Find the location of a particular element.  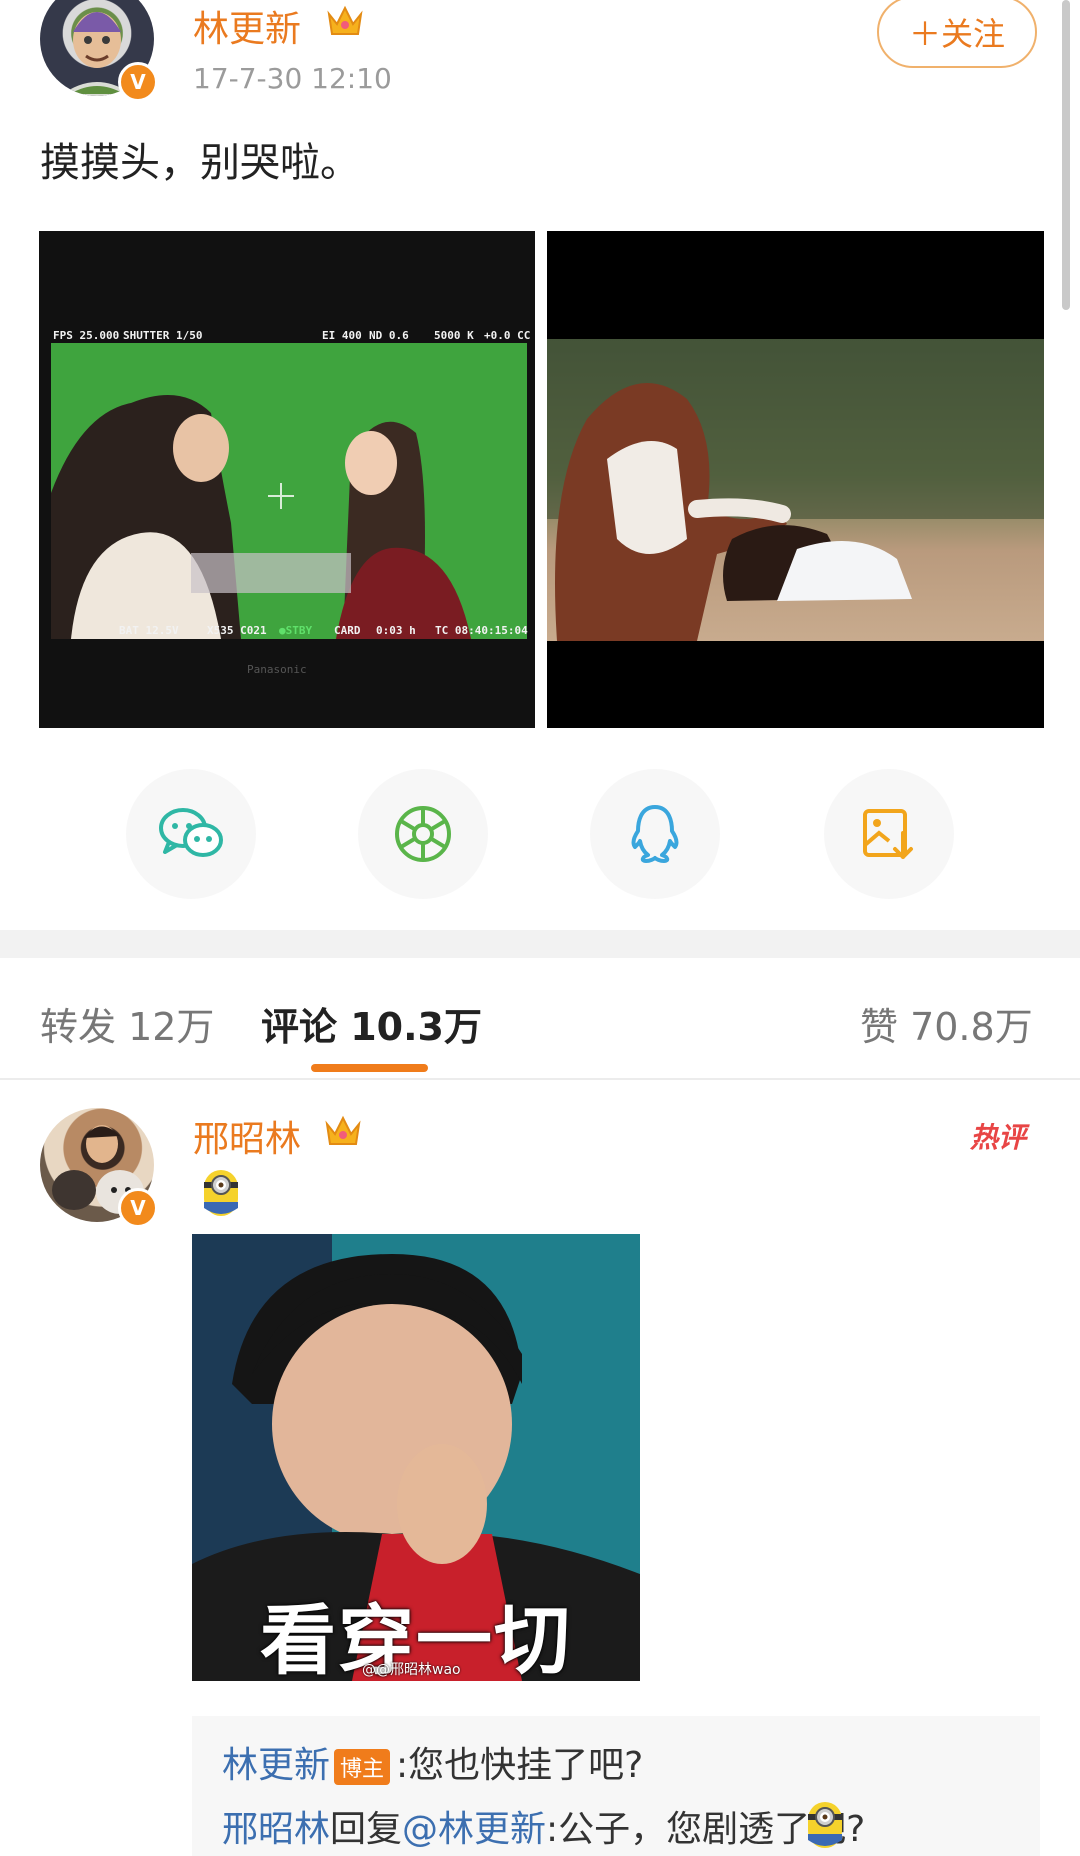

osd-timecode: TC 08:40:15:04 is located at coordinates (481, 630).